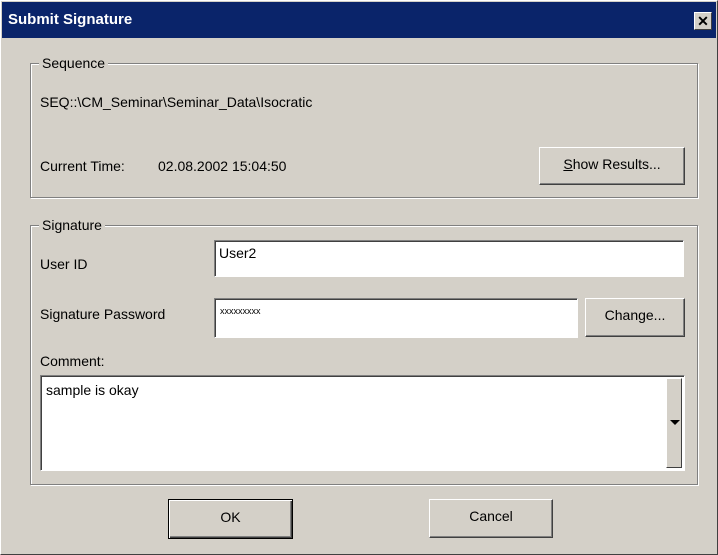 This screenshot has width=718, height=555. Describe the element at coordinates (70, 19) in the screenshot. I see `window-title: Submit Signature` at that location.